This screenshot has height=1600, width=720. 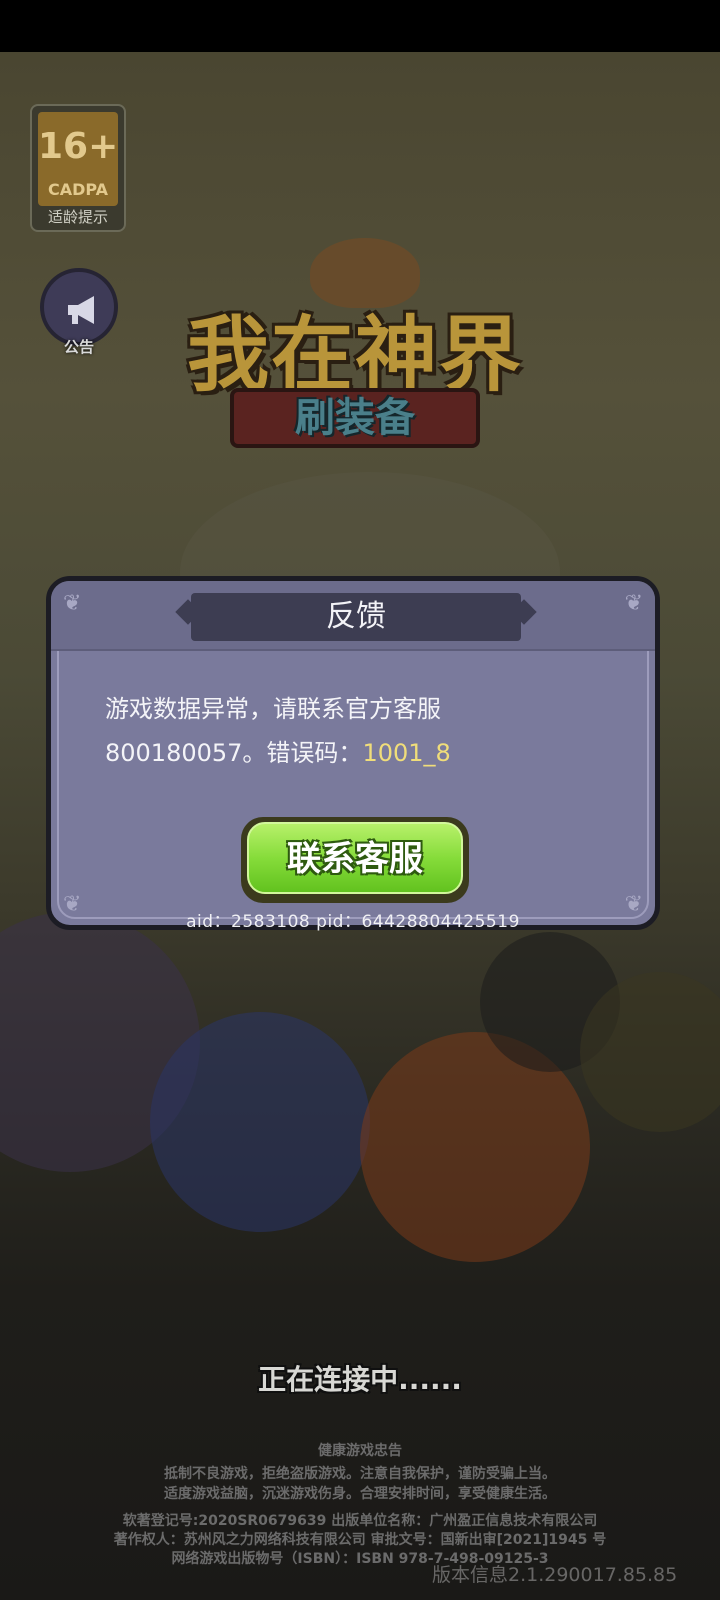 What do you see at coordinates (234, 753) in the screenshot?
I see `message-line-2-prefix: 800180057。错误码：` at bounding box center [234, 753].